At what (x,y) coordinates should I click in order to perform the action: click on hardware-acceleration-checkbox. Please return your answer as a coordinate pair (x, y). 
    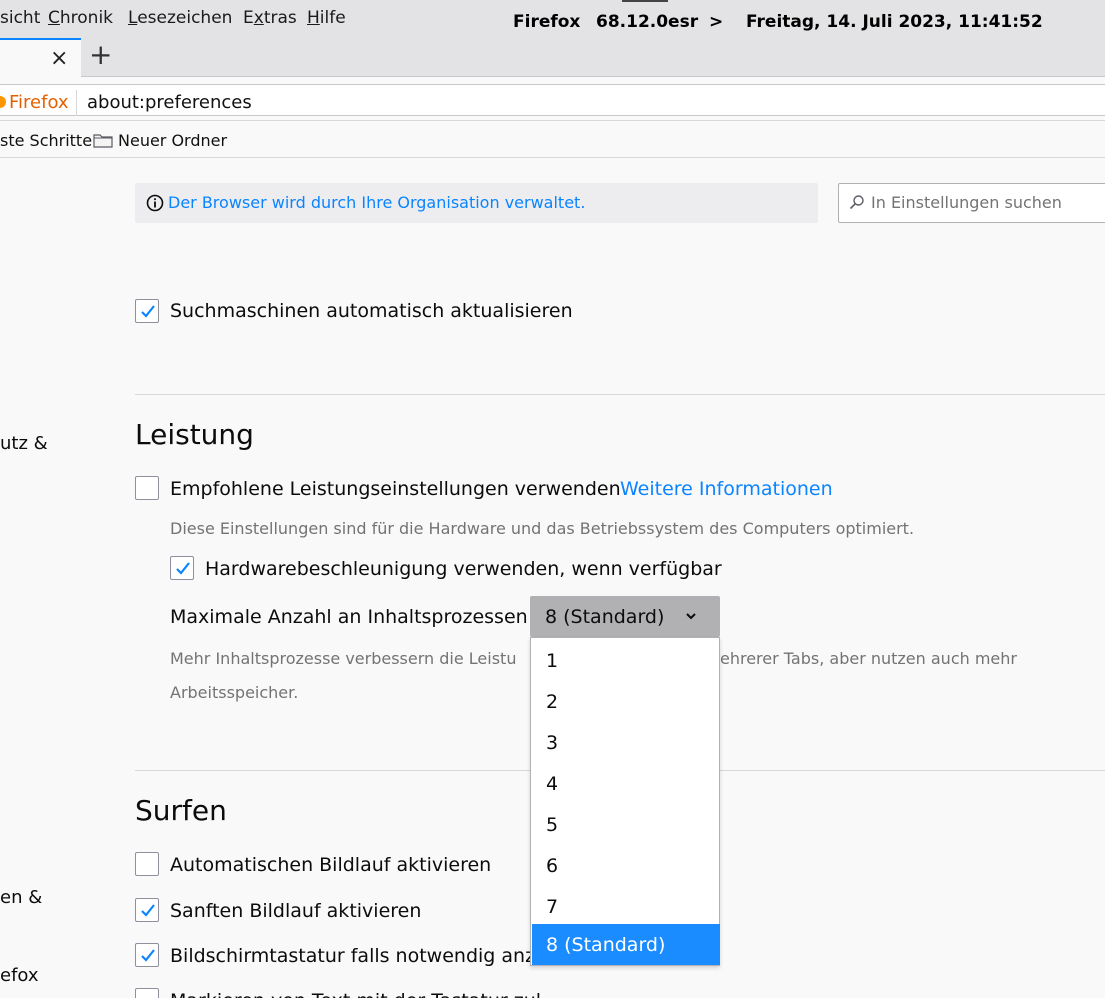
    Looking at the image, I should click on (182, 568).